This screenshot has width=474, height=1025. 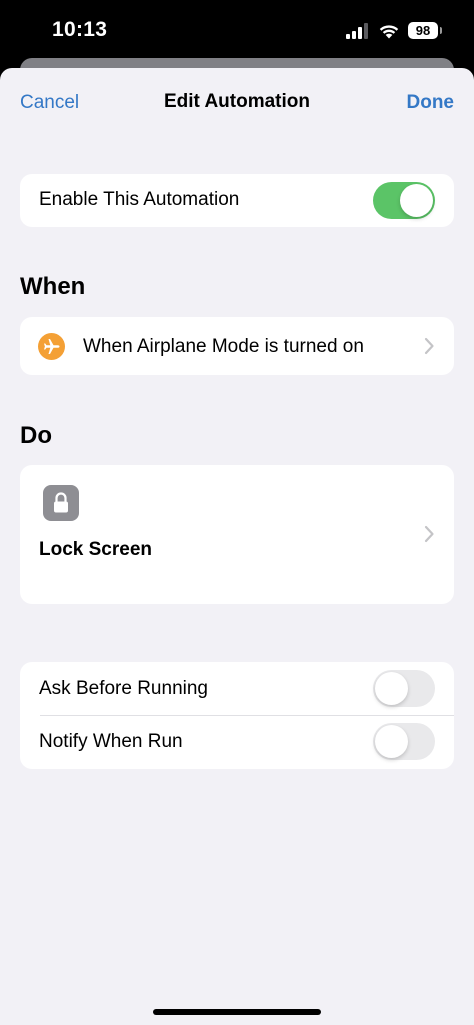 I want to click on action-label: Lock Screen, so click(x=95, y=549).